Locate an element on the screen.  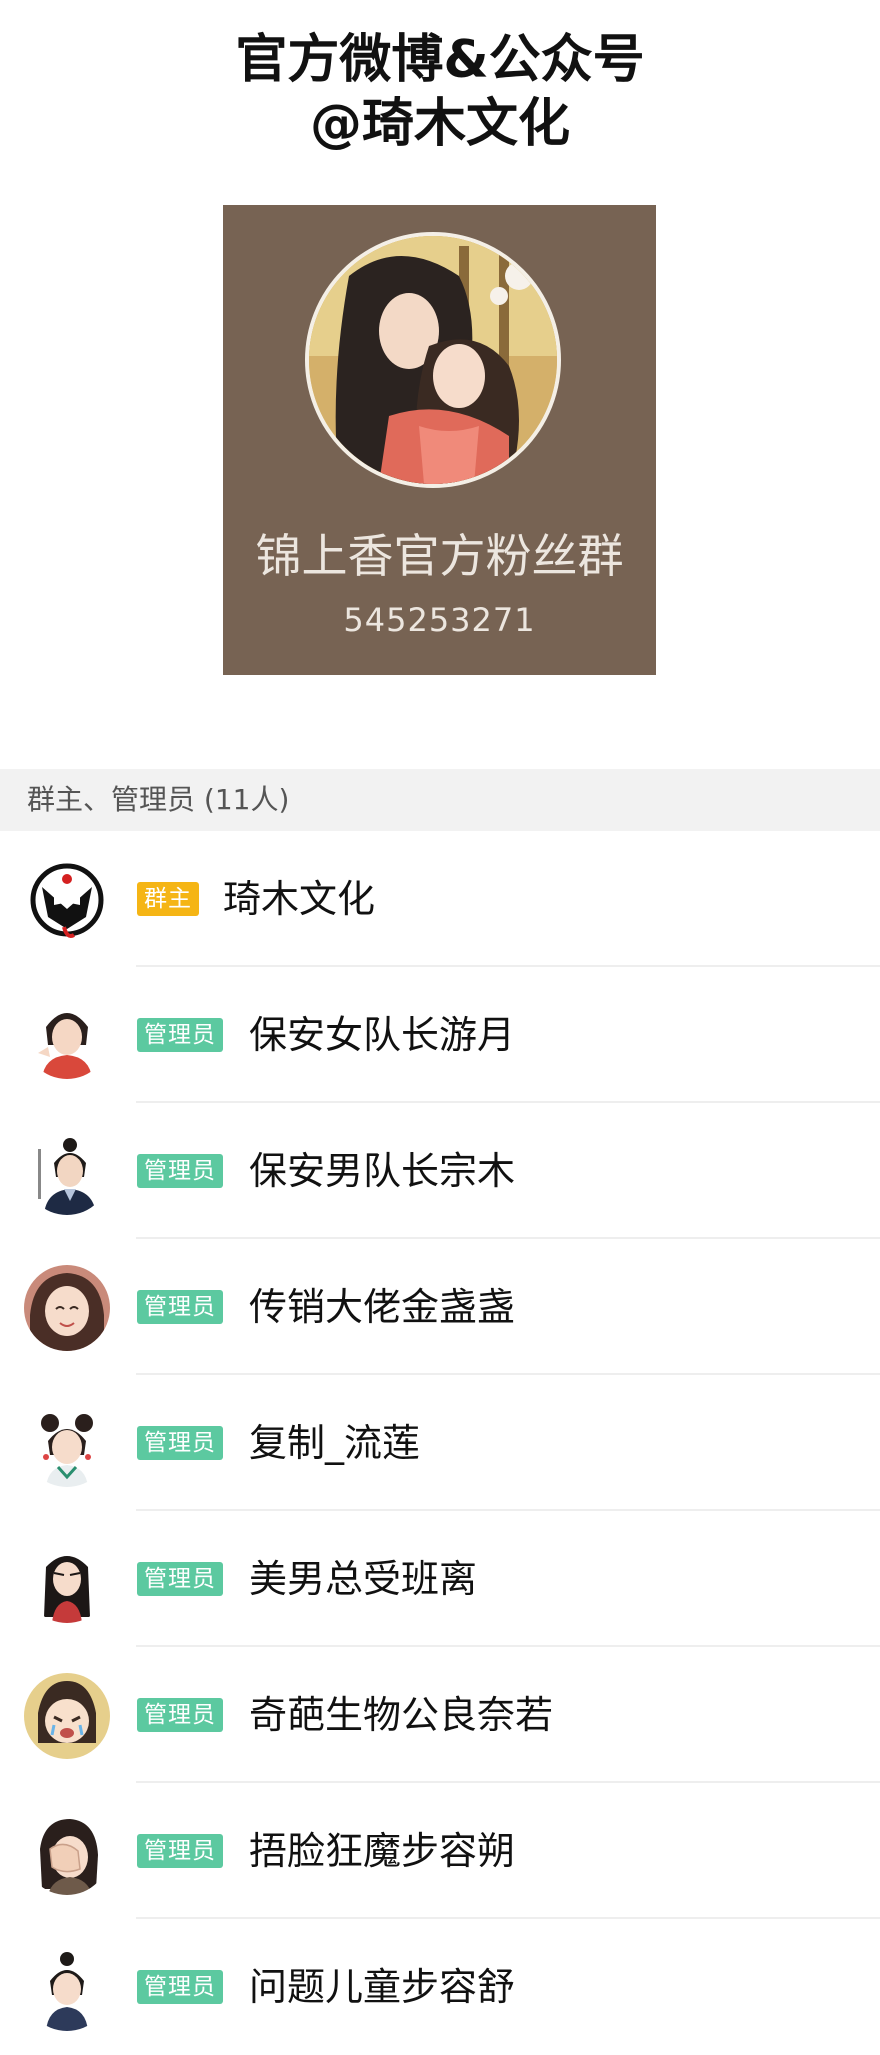
member-name: 奇葩生物公良奈若 is located at coordinates (401, 1715).